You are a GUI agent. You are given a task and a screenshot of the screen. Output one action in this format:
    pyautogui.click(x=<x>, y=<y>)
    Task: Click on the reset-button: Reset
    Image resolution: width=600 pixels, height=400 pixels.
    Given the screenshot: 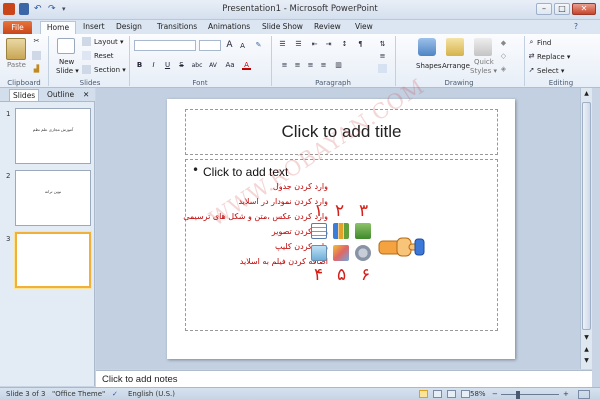 What is the action you would take?
    pyautogui.click(x=104, y=56)
    